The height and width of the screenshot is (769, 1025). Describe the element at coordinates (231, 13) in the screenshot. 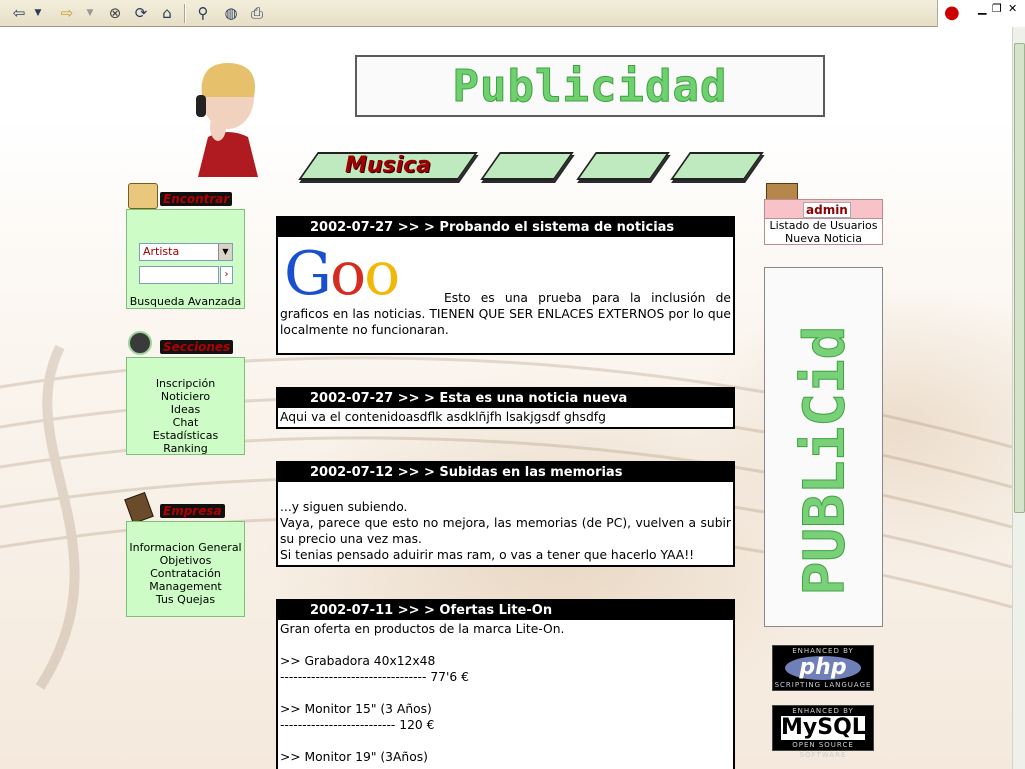

I see `globe-icon: ◍` at that location.